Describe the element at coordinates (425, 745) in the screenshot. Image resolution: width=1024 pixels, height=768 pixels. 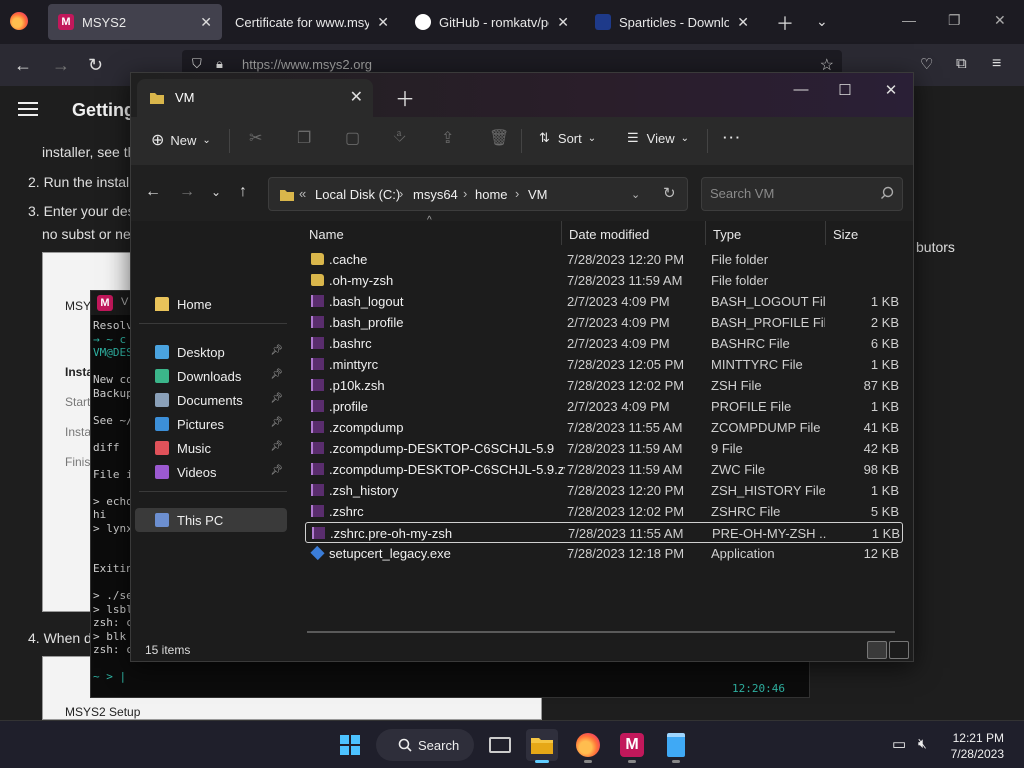
I see `taskbar-search: Search` at that location.